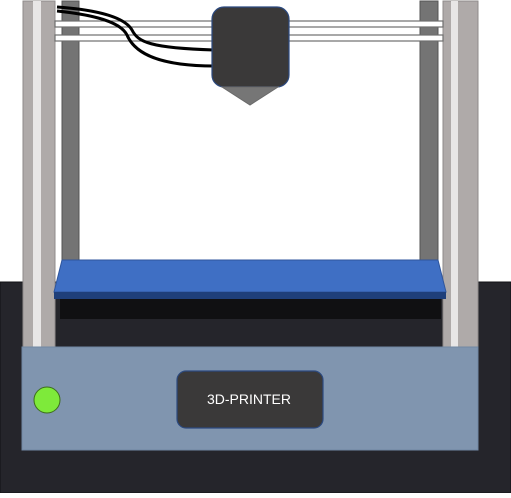  Describe the element at coordinates (37, 174) in the screenshot. I see `left-frame-rail-highlight` at that location.